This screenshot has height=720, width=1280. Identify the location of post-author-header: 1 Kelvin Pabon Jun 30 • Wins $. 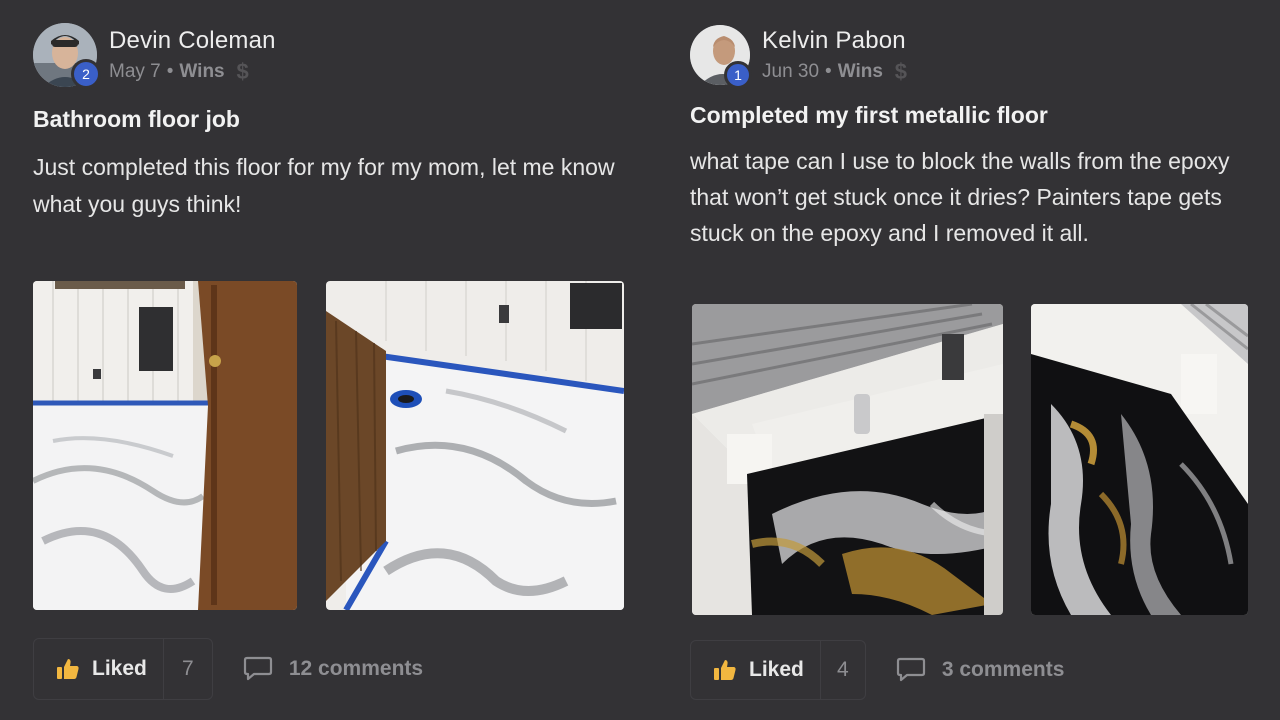
(975, 55).